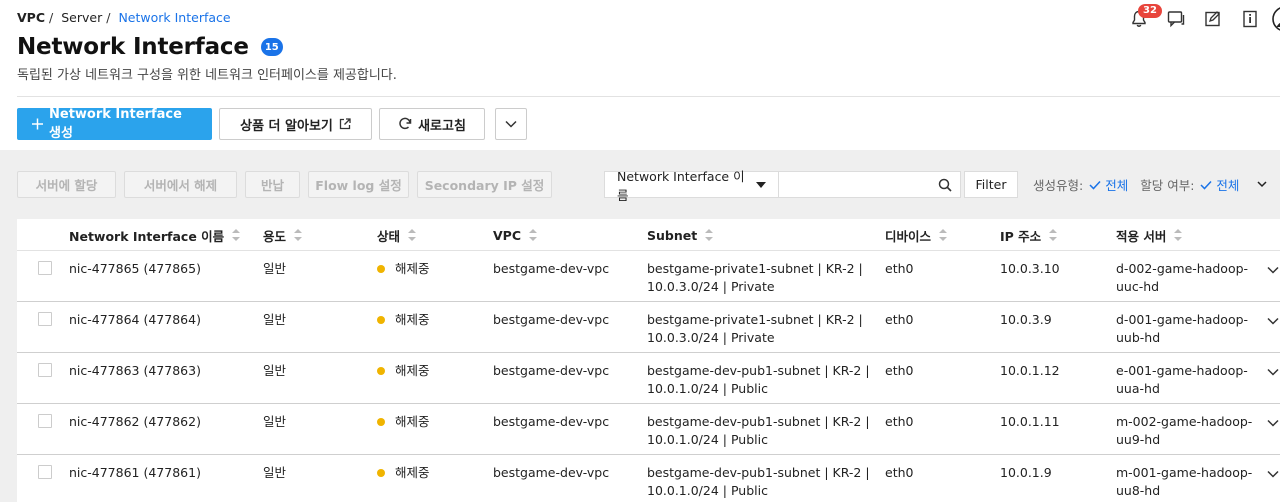 The height and width of the screenshot is (502, 1280). I want to click on column-label: 상태, so click(389, 236).